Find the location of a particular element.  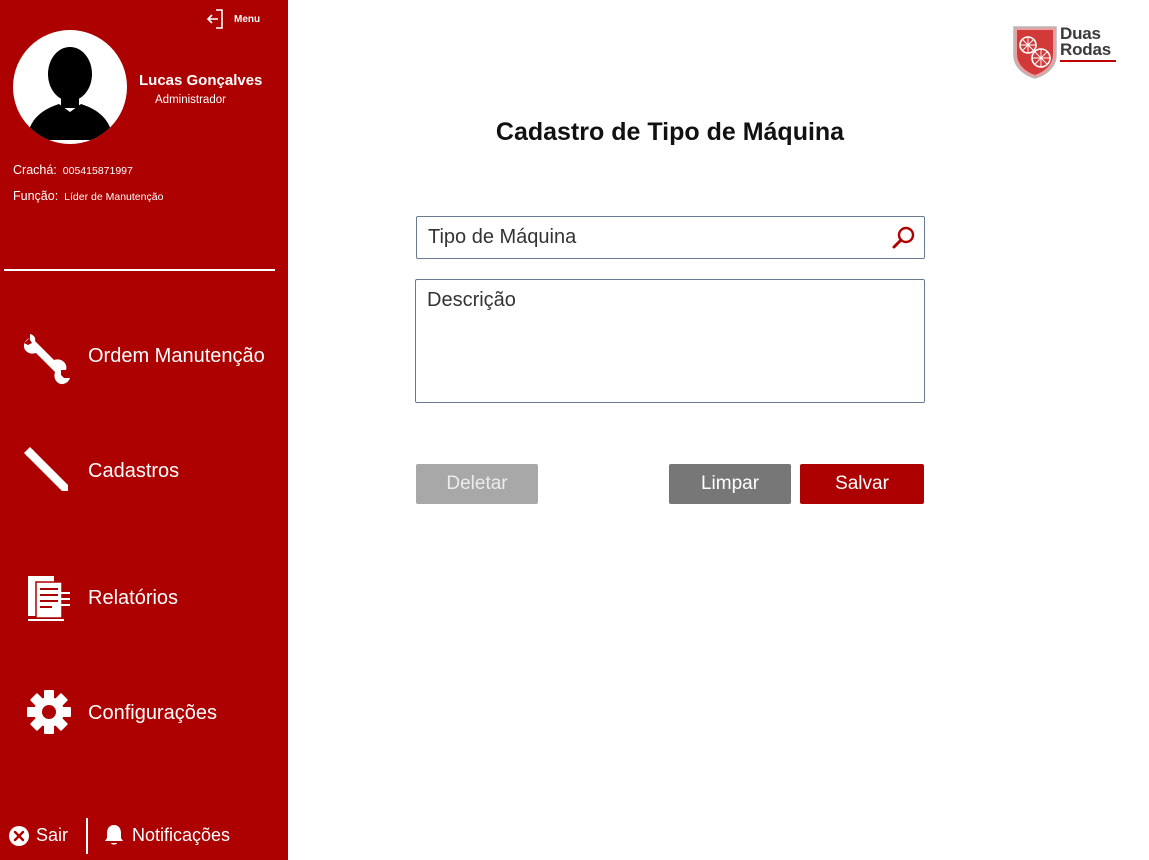

nav-item-maintenance-order: Ordem Manutenção is located at coordinates (144, 357).